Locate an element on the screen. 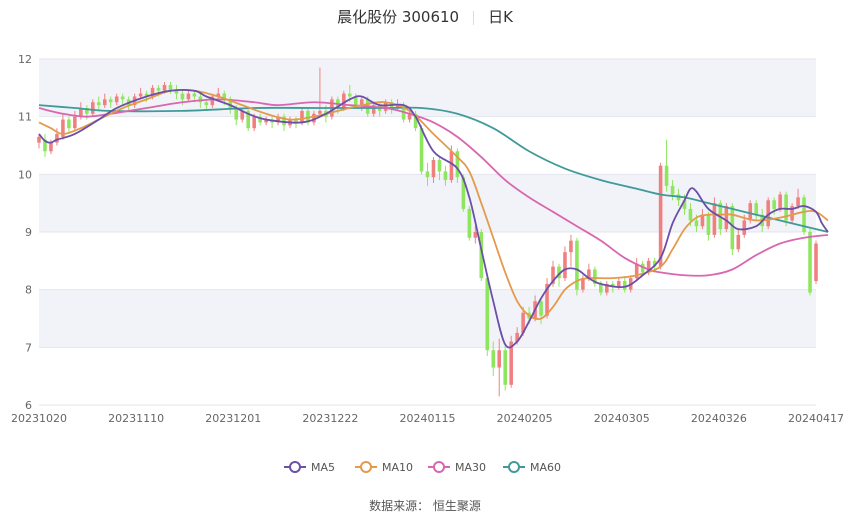  y-tick-label: 11 is located at coordinates (25, 117).